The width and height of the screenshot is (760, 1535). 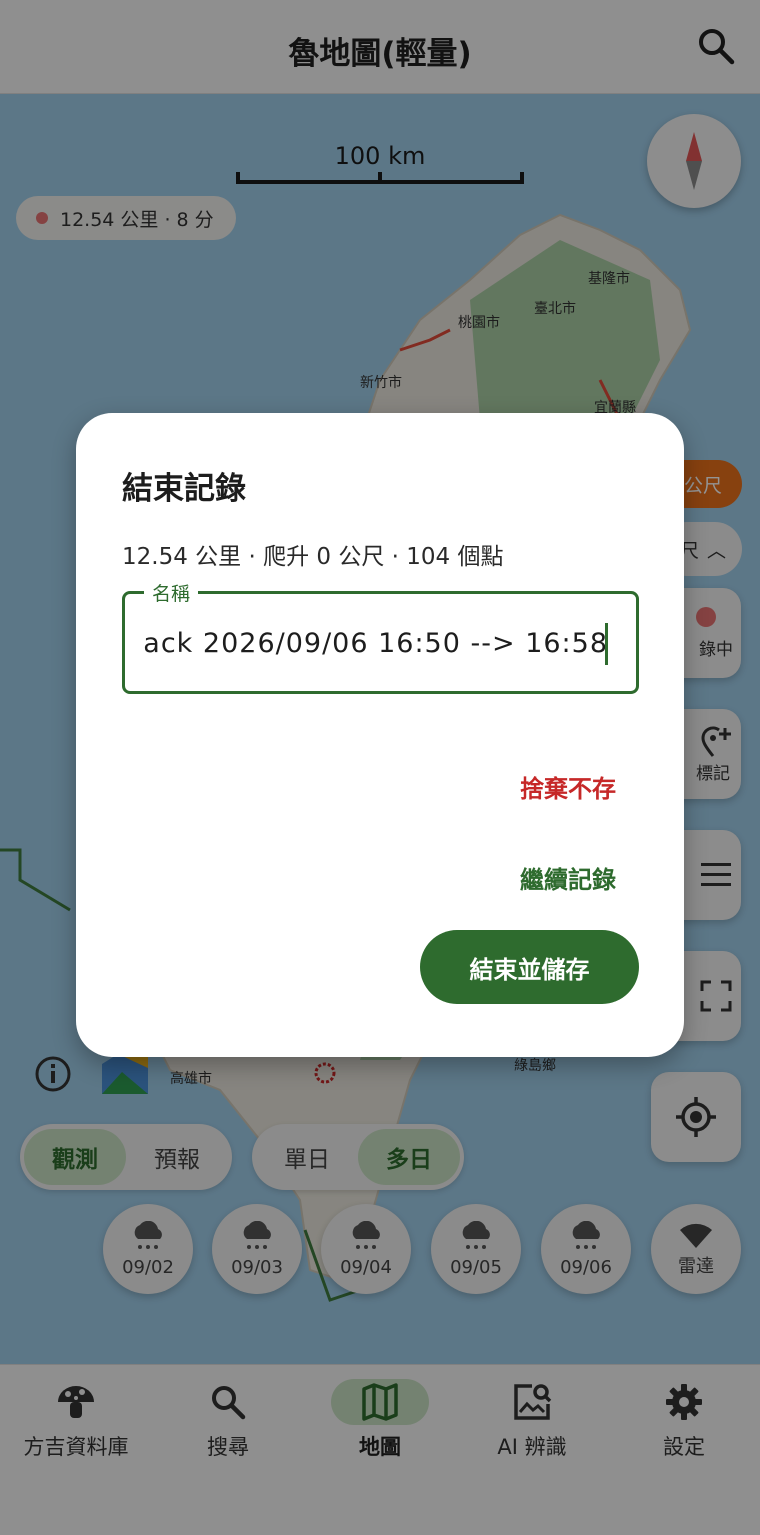 What do you see at coordinates (606, 644) in the screenshot?
I see `text-cursor` at bounding box center [606, 644].